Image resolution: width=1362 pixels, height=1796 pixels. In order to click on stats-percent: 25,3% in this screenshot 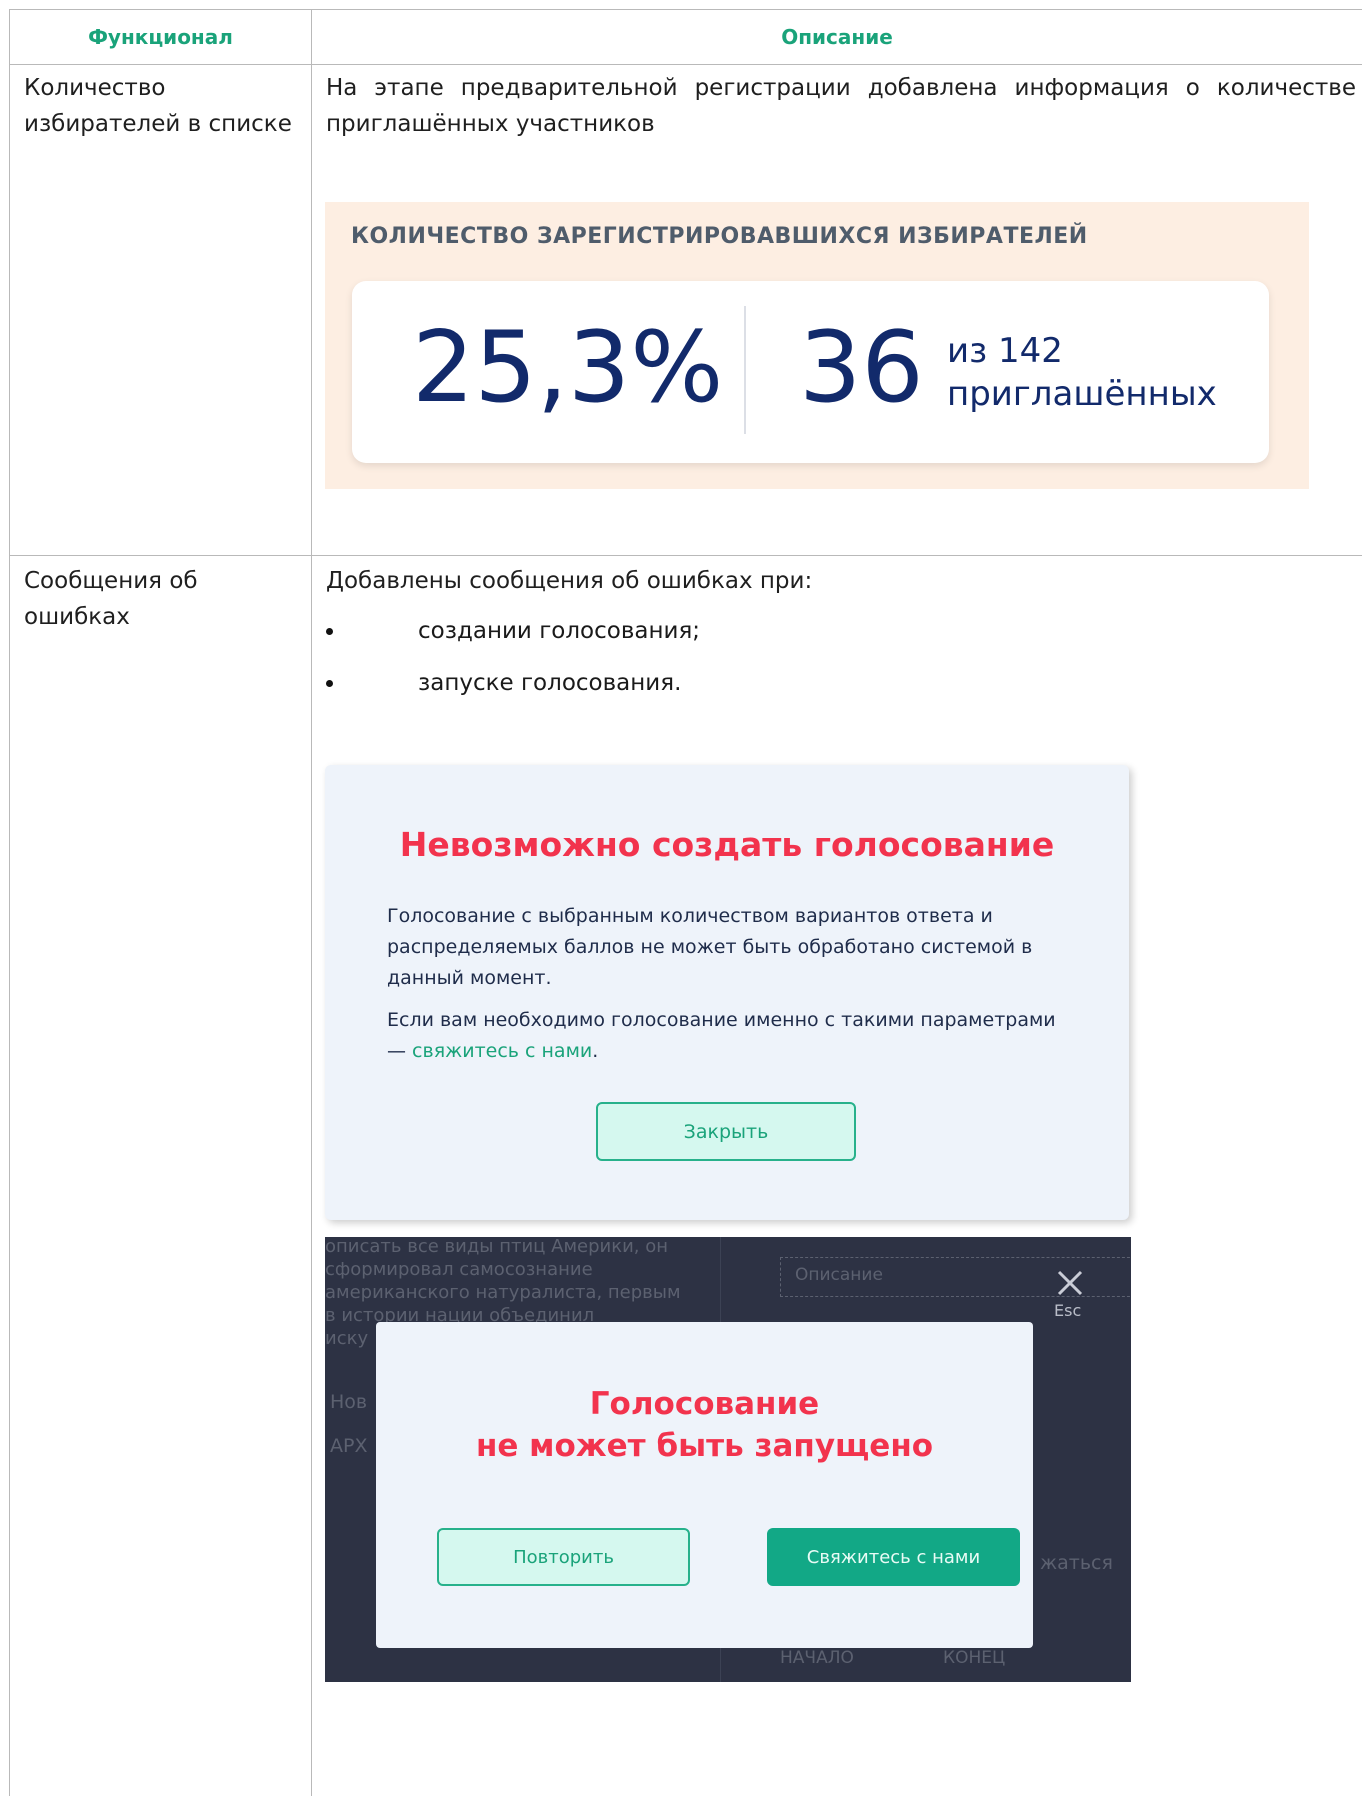, I will do `click(568, 368)`.